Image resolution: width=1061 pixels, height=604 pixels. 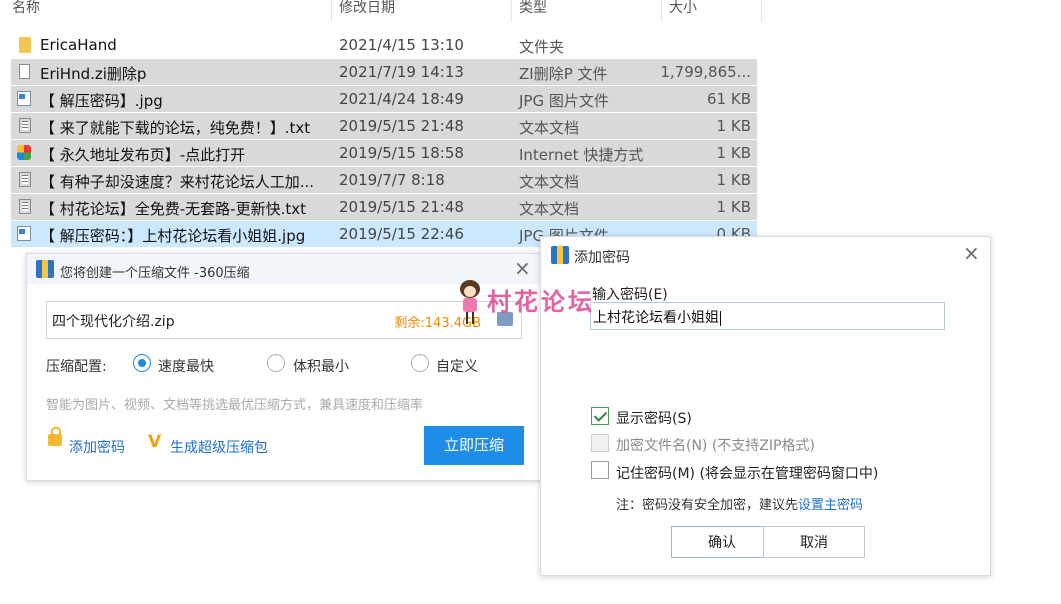 I want to click on column-header-name: 名称, so click(x=26, y=11).